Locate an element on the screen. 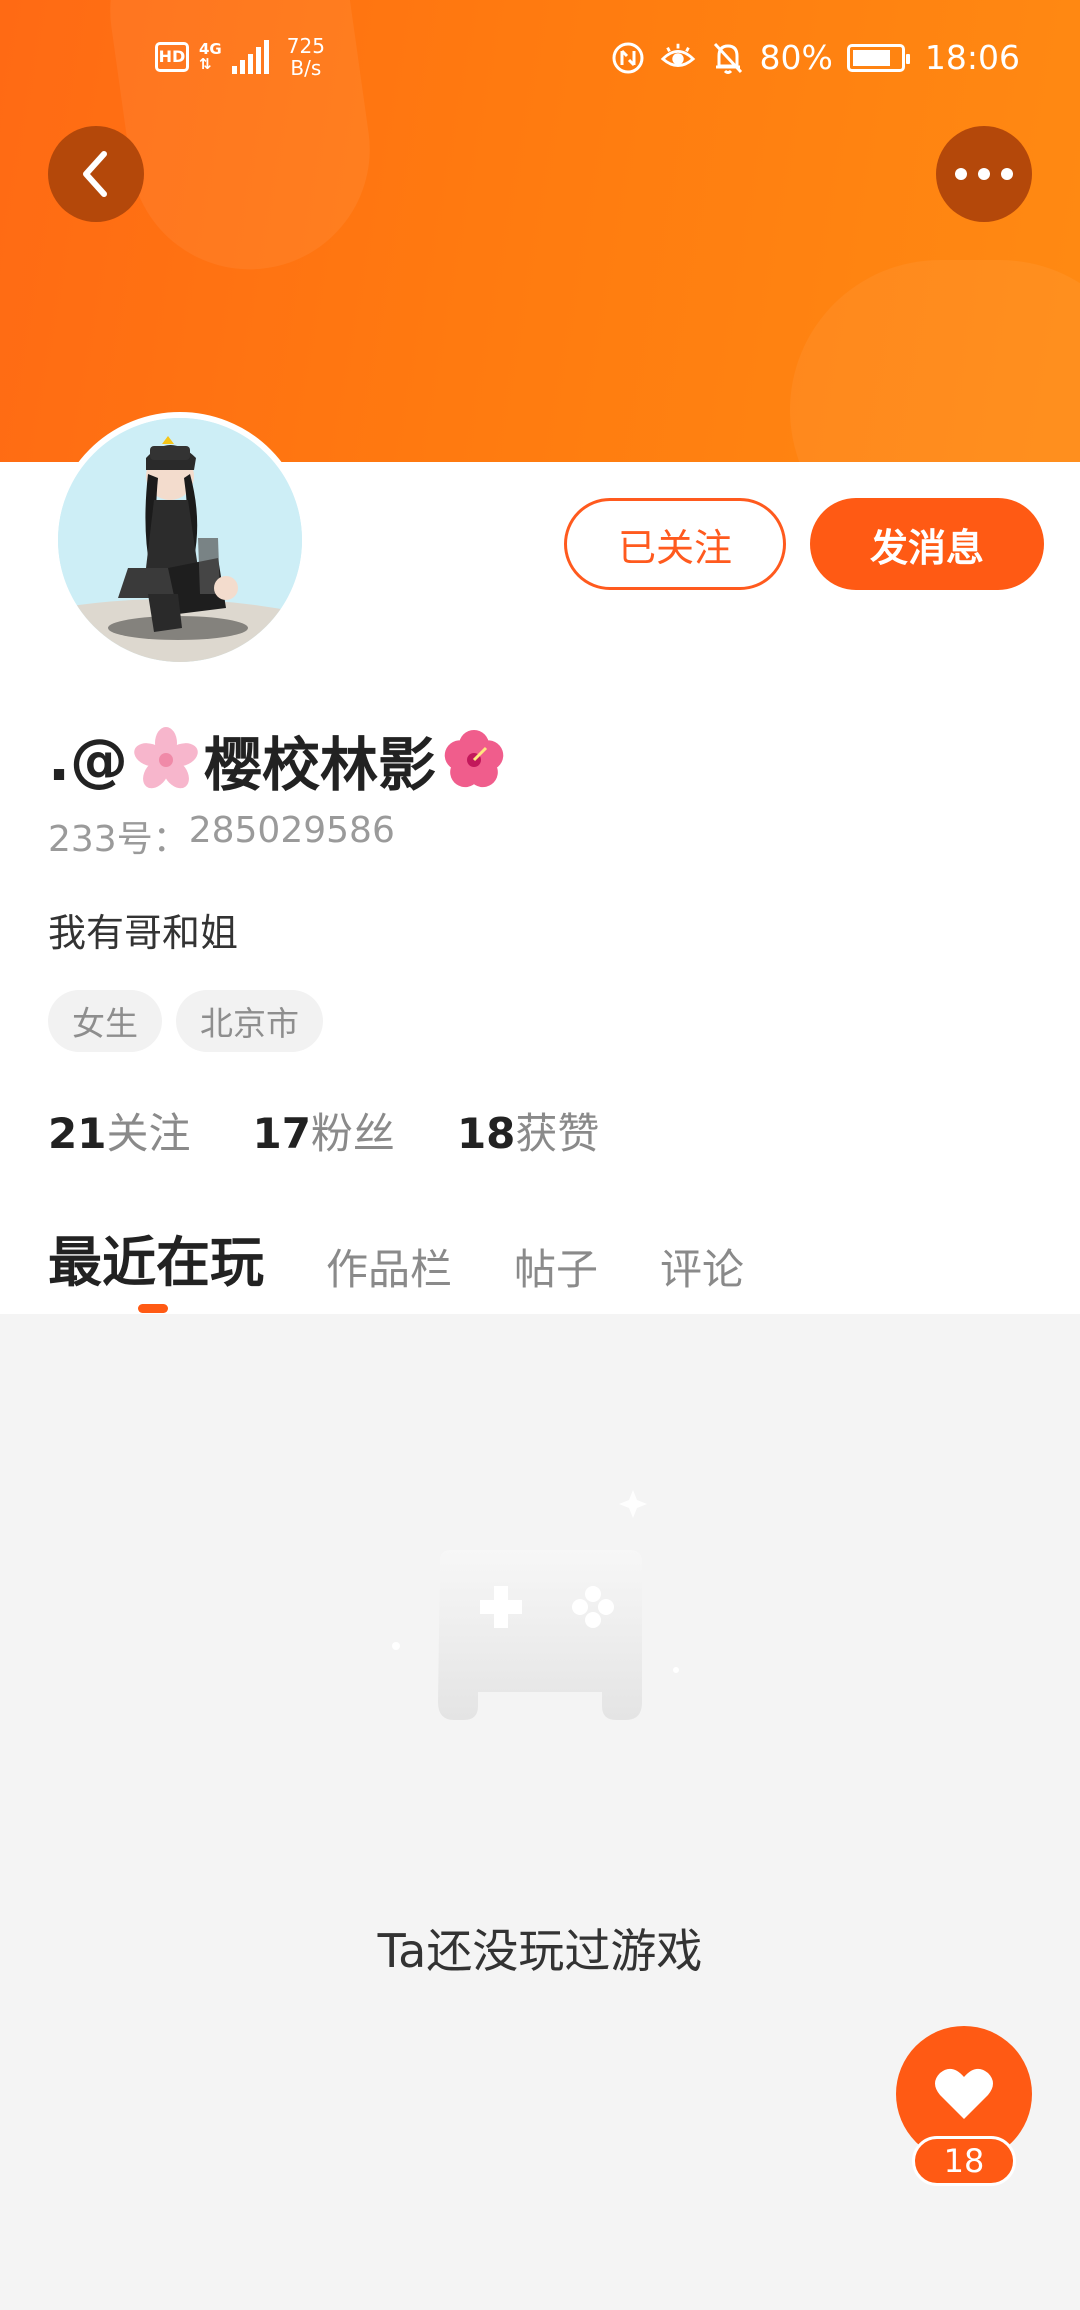 The image size is (1080, 2310). hd-icon: HD is located at coordinates (172, 57).